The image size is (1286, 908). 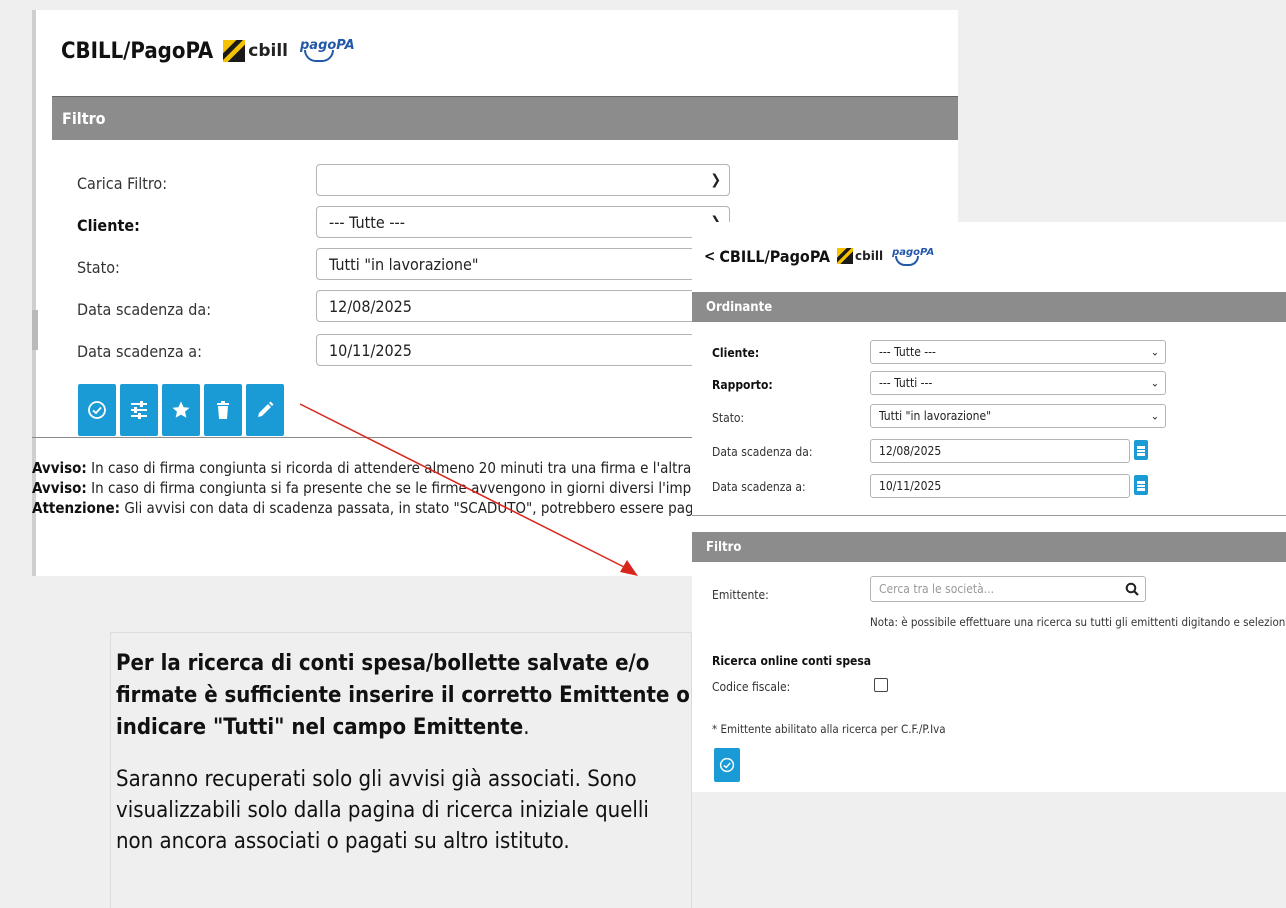 I want to click on advanced-filter-button, so click(x=139, y=410).